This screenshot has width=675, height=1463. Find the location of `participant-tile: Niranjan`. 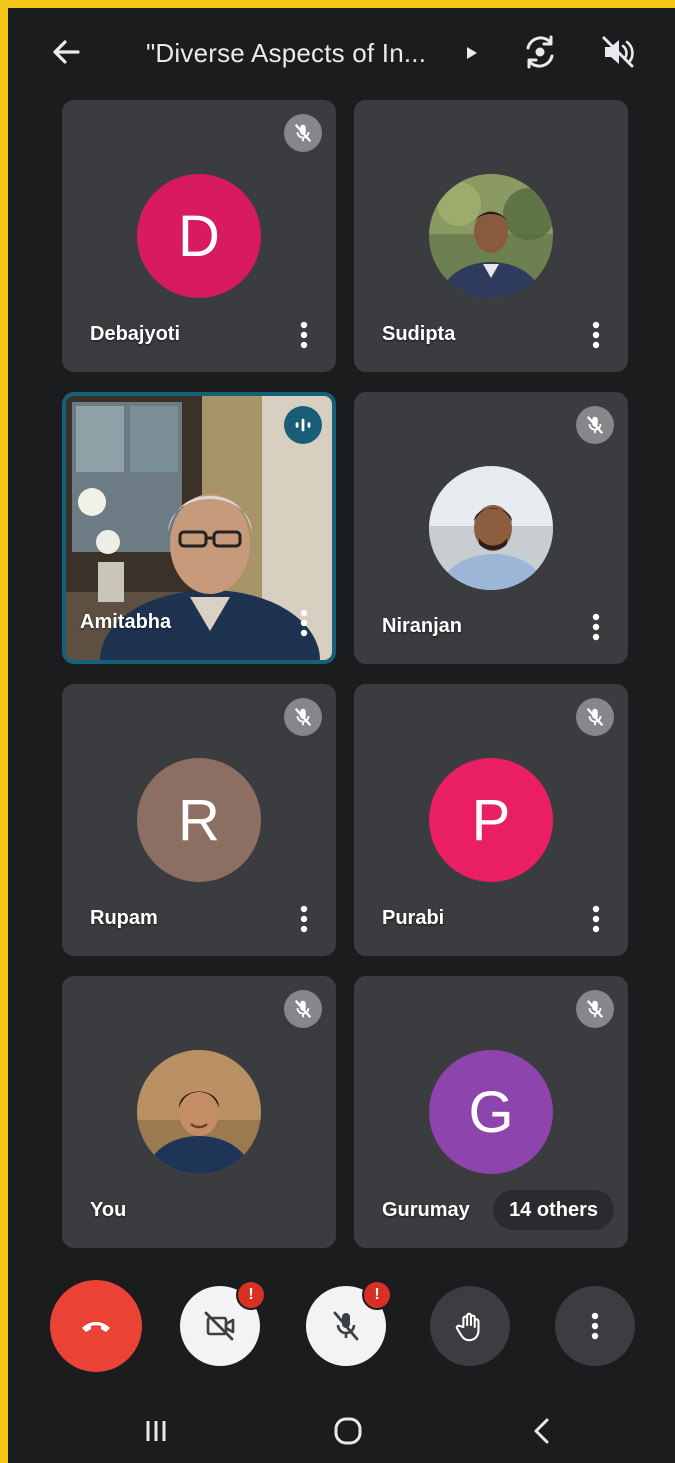

participant-tile: Niranjan is located at coordinates (491, 528).